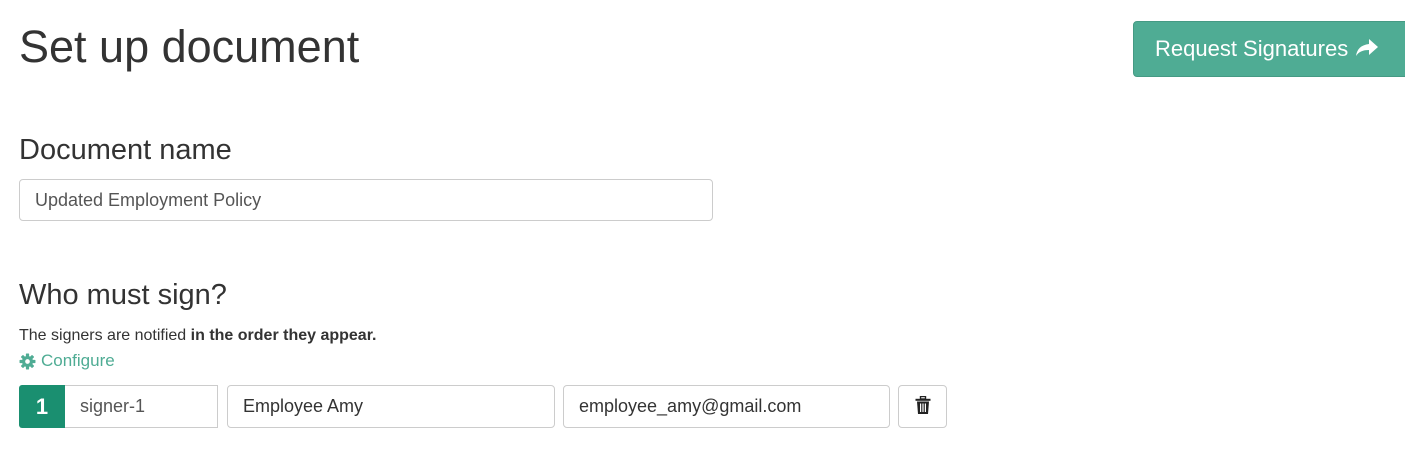  What do you see at coordinates (391, 406) in the screenshot?
I see `signer-name-input` at bounding box center [391, 406].